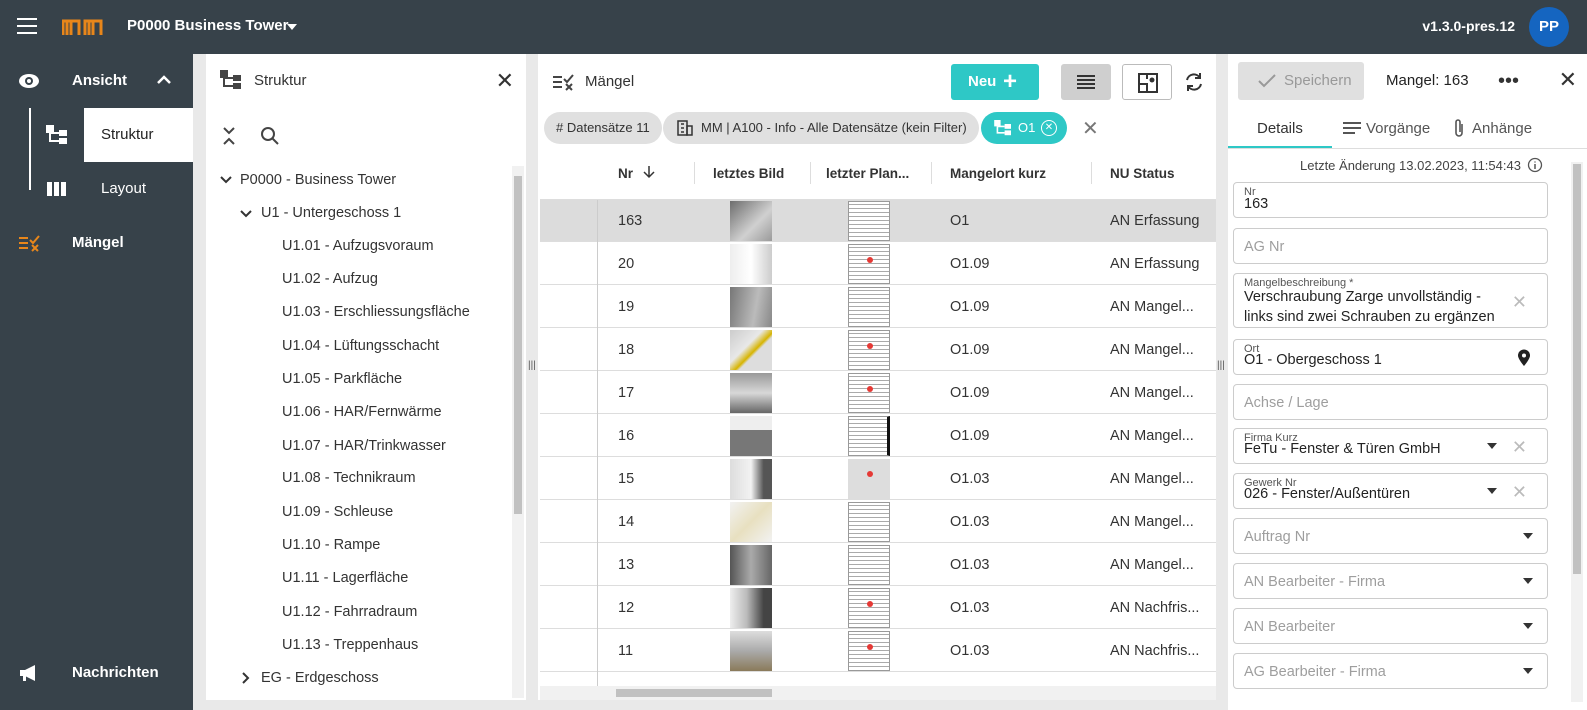  I want to click on collapse-all-icon, so click(229, 136).